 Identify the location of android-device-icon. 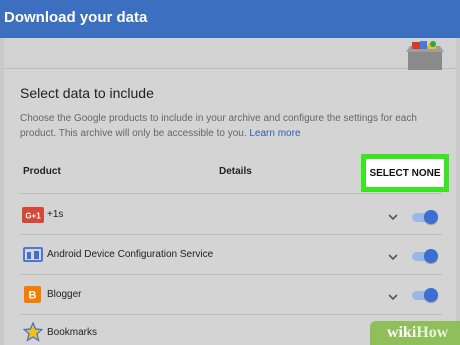
(33, 254).